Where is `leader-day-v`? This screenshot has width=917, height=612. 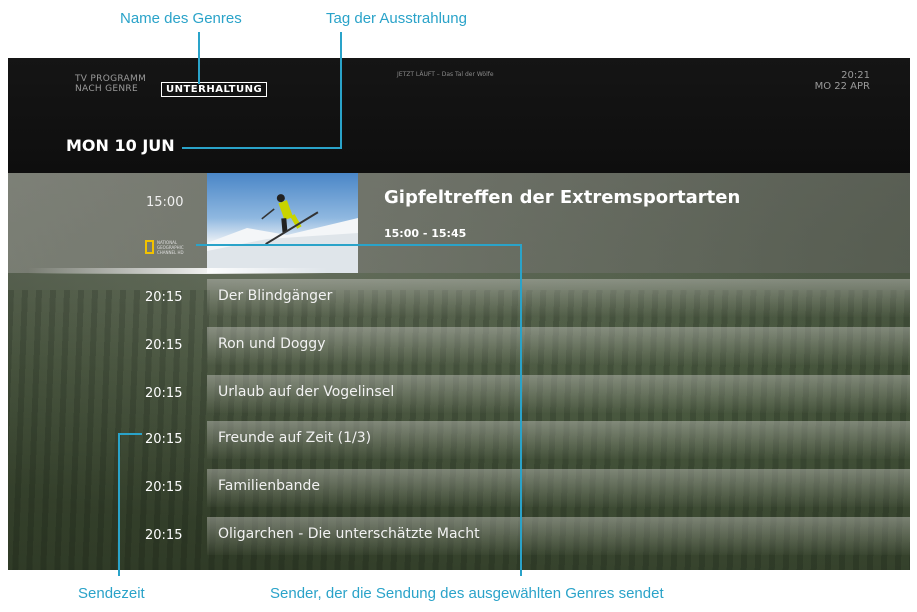 leader-day-v is located at coordinates (341, 90).